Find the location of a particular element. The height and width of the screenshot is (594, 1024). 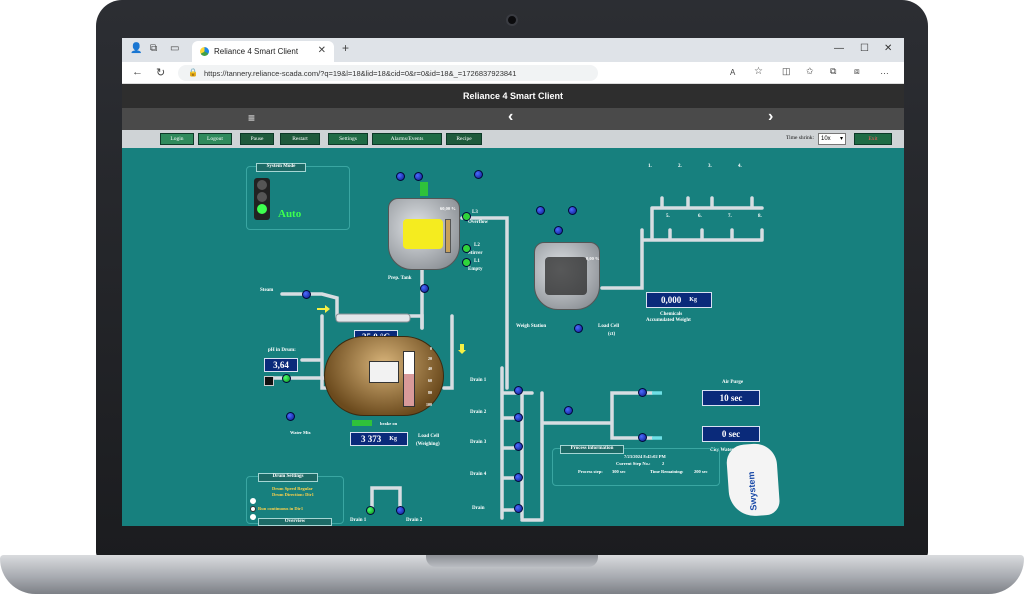

chem-valve-2: 2. is located at coordinates (680, 166).